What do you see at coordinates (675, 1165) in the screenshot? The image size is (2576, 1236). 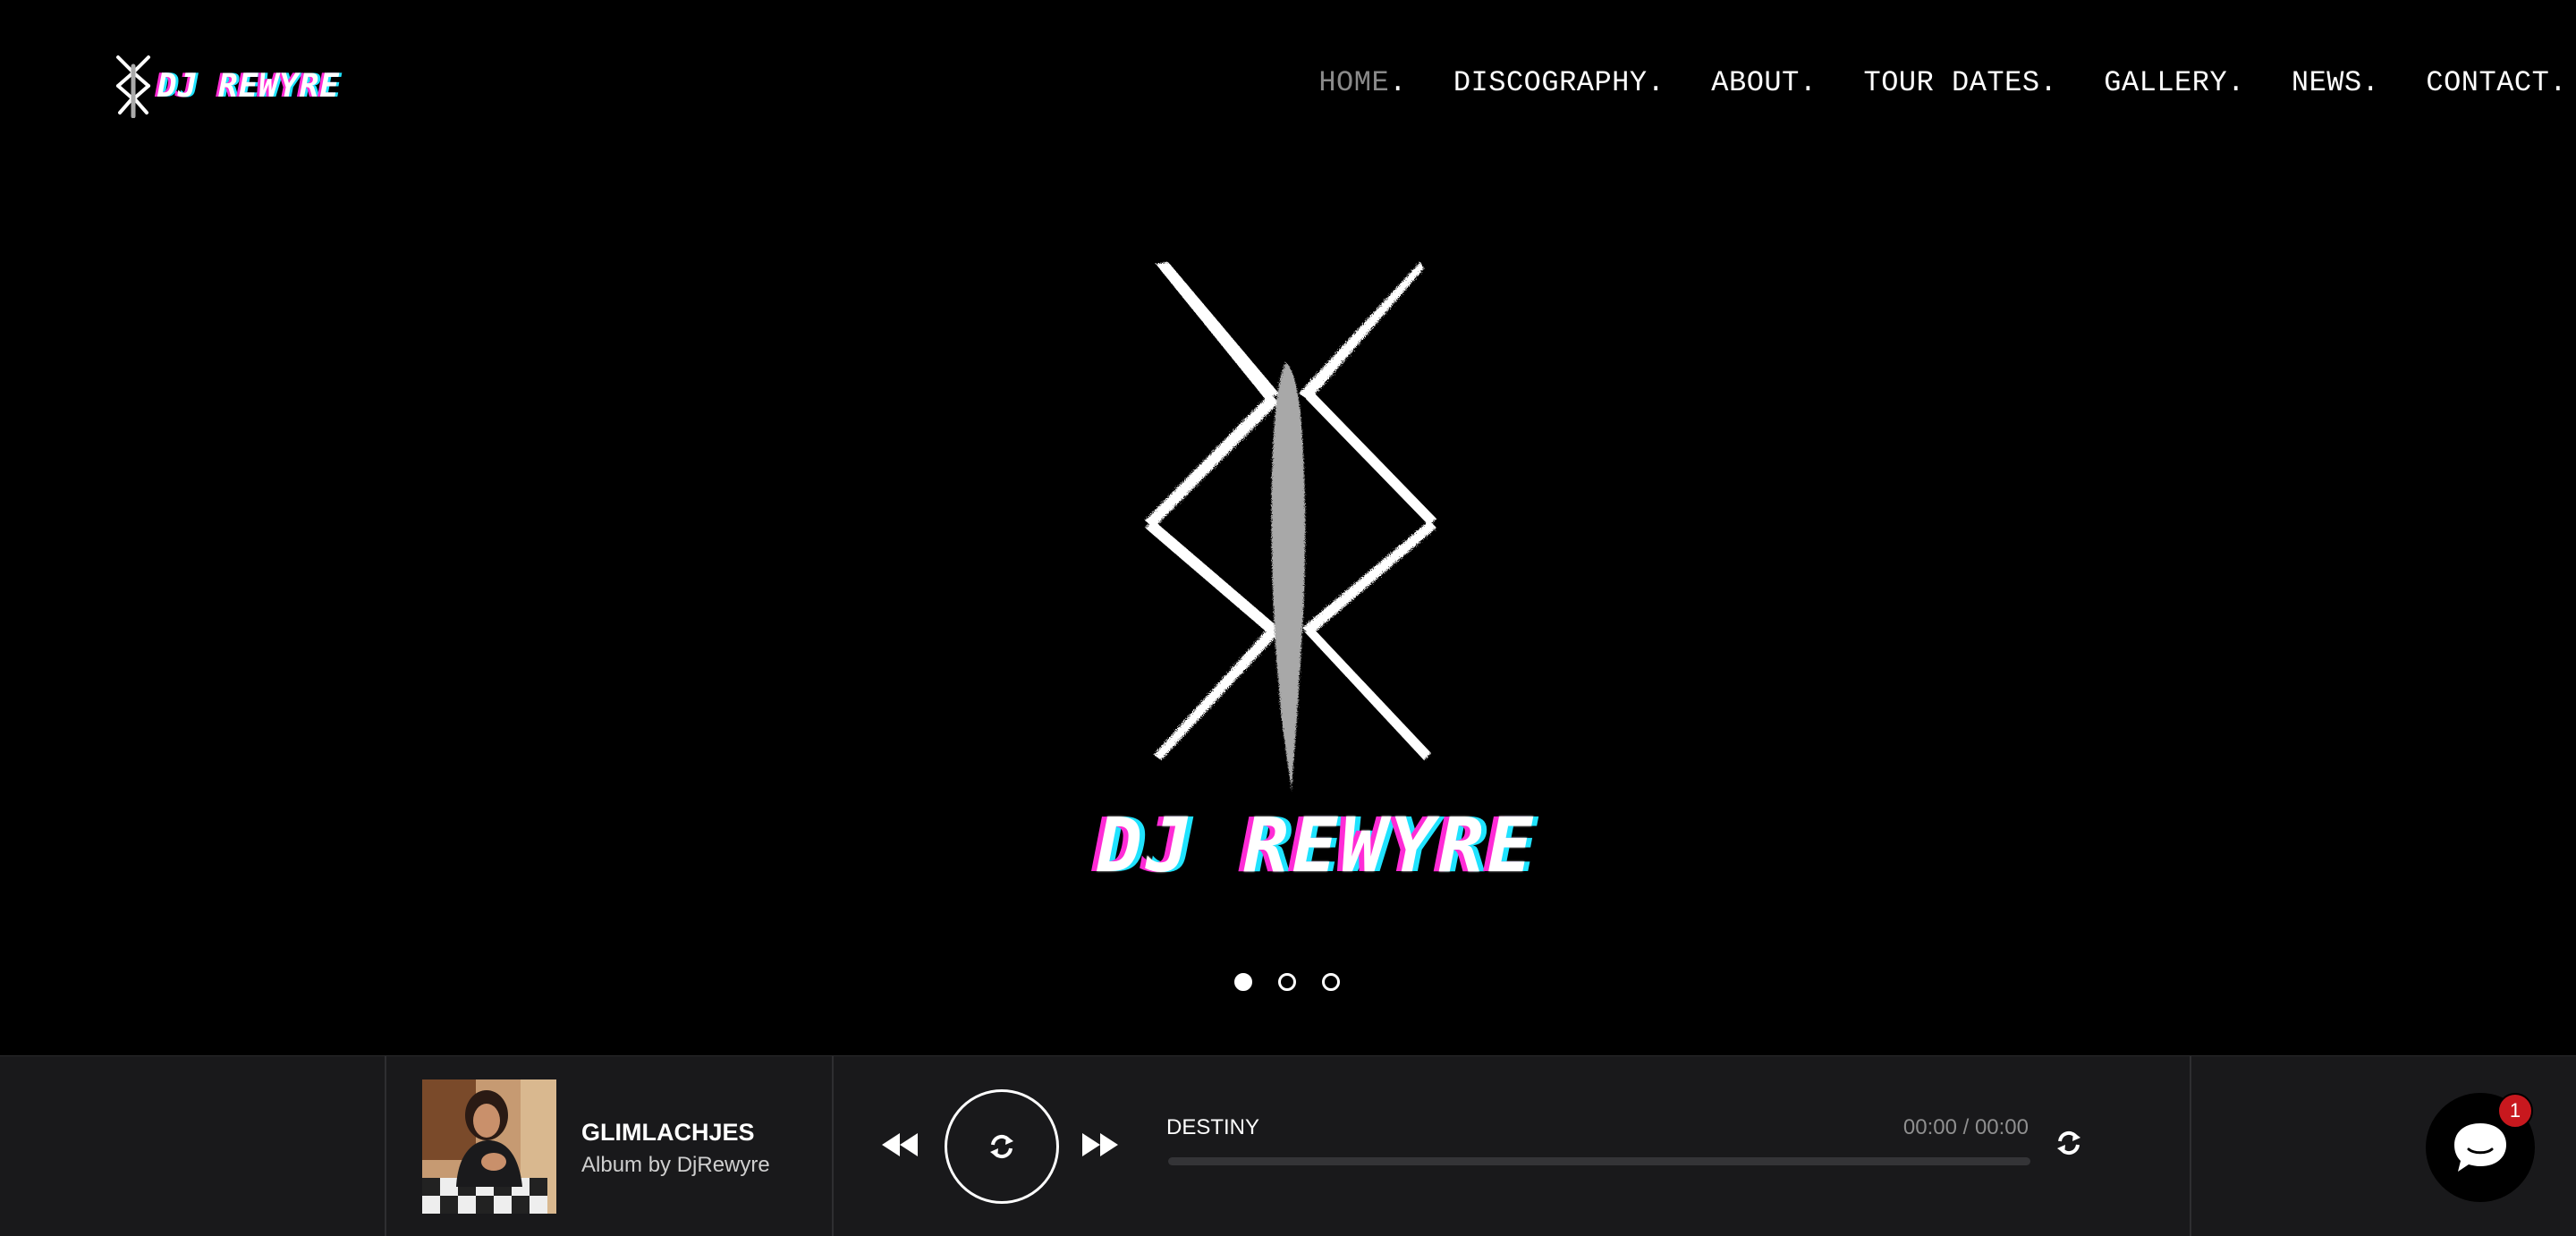 I see `album-subtitle: Album by DjRewyre` at bounding box center [675, 1165].